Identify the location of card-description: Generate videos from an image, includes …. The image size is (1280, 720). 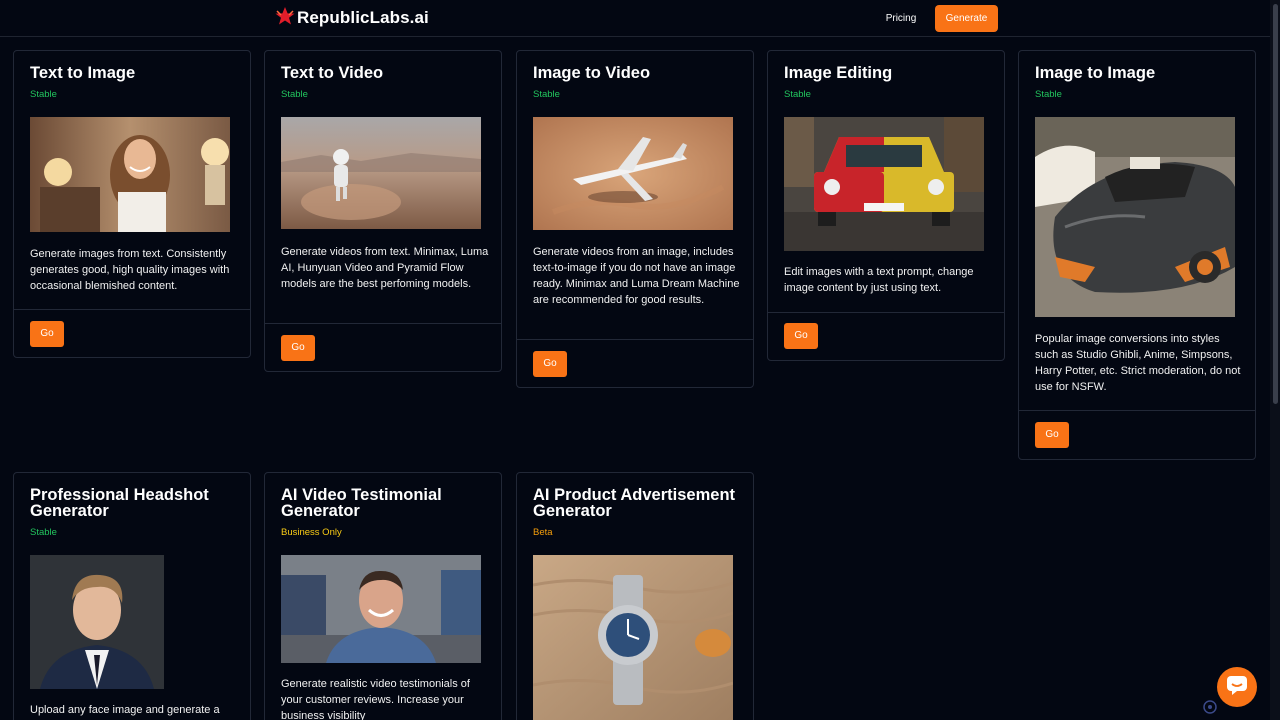
(636, 276).